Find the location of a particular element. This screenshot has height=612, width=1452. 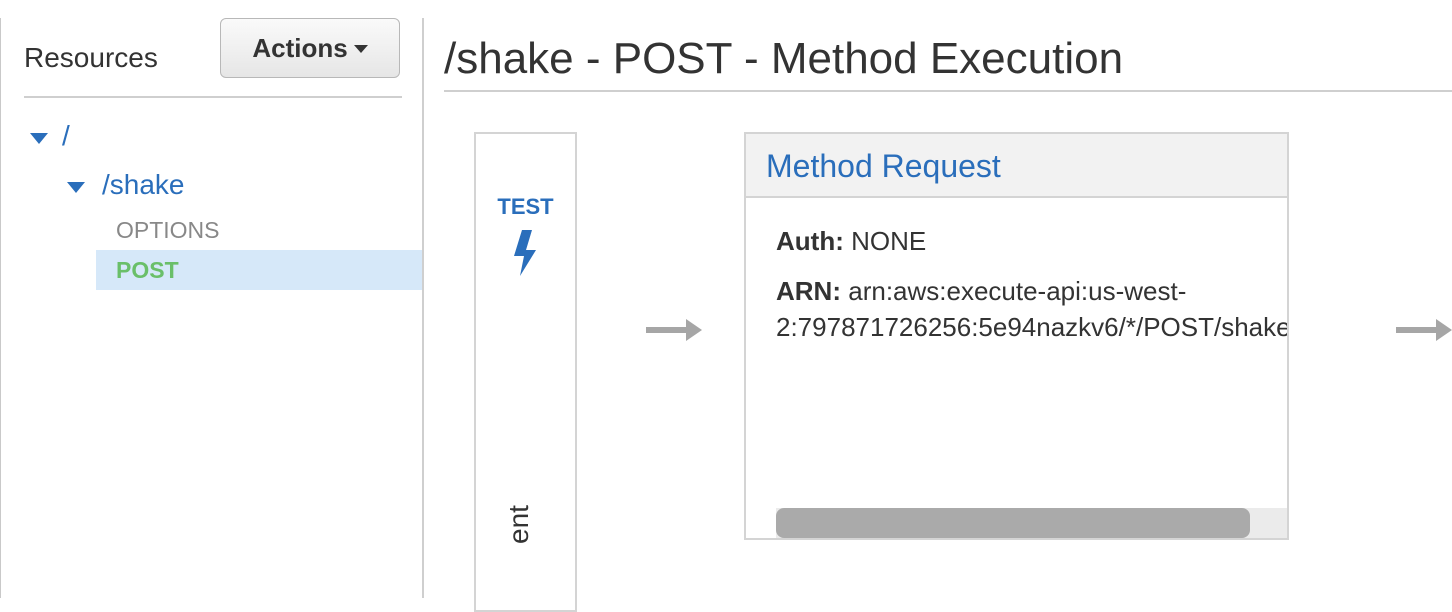

page-title: /shake - POST - Method Execution is located at coordinates (784, 58).